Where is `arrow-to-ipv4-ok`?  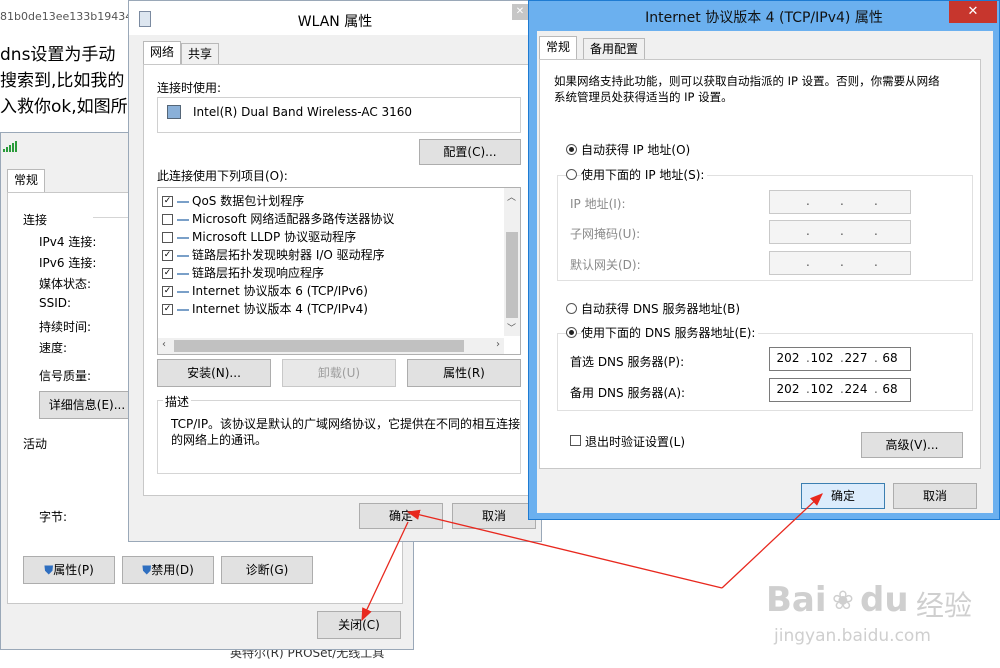 arrow-to-ipv4-ok is located at coordinates (772, 541).